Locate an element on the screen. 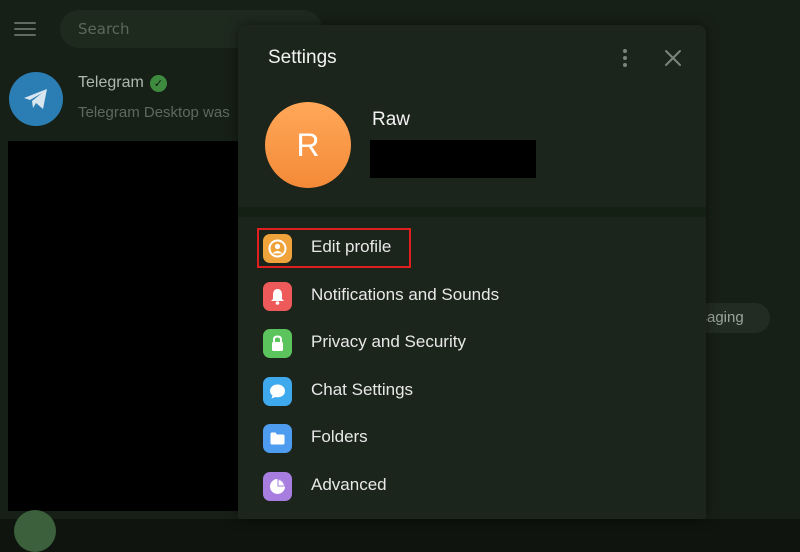  folder-icon is located at coordinates (277, 438).